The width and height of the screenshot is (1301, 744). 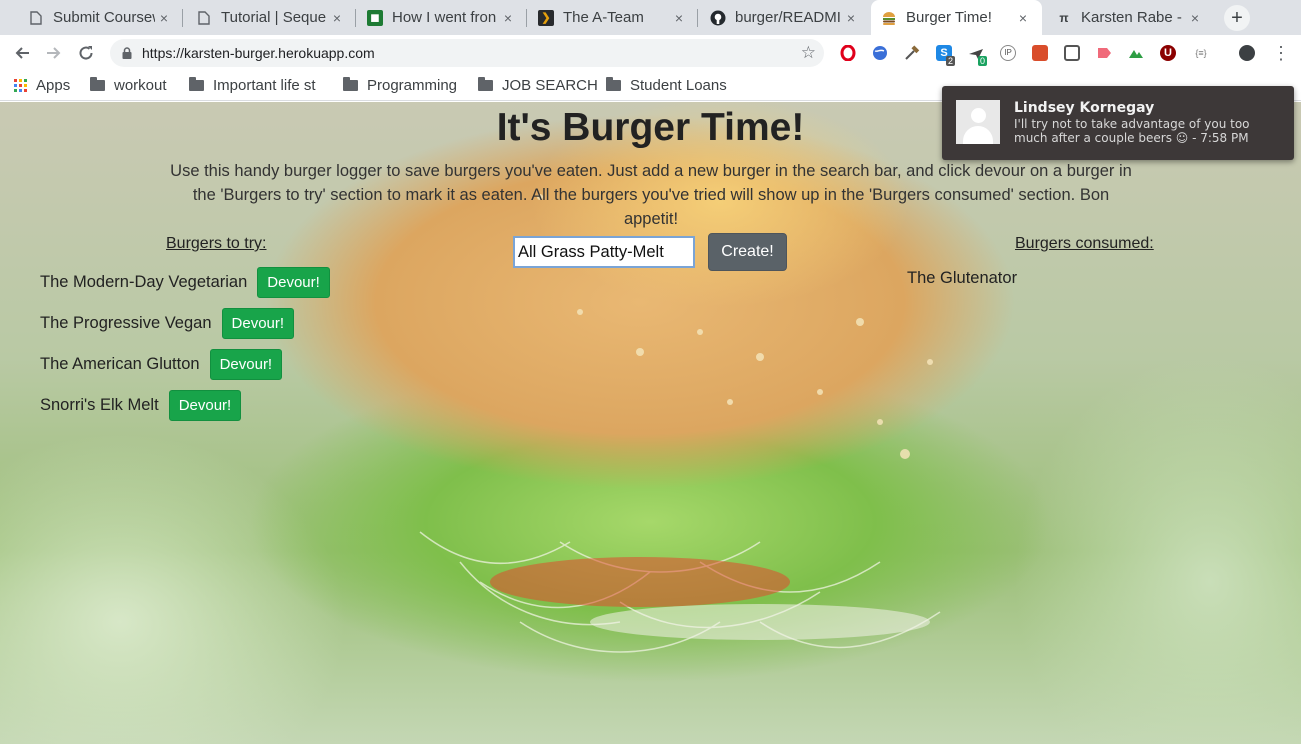 What do you see at coordinates (951, 61) in the screenshot?
I see `s-extension-badge: 2` at bounding box center [951, 61].